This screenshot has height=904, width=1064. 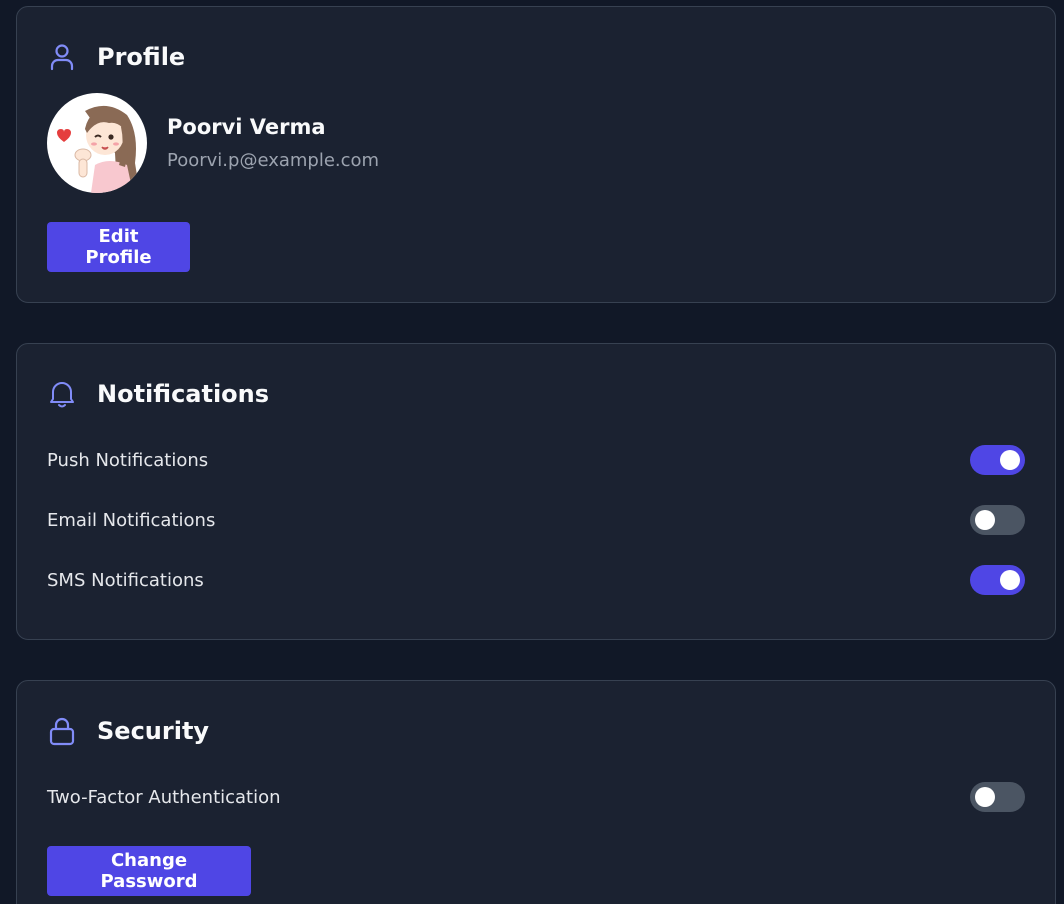 I want to click on push-notifications-toggle, so click(x=997, y=460).